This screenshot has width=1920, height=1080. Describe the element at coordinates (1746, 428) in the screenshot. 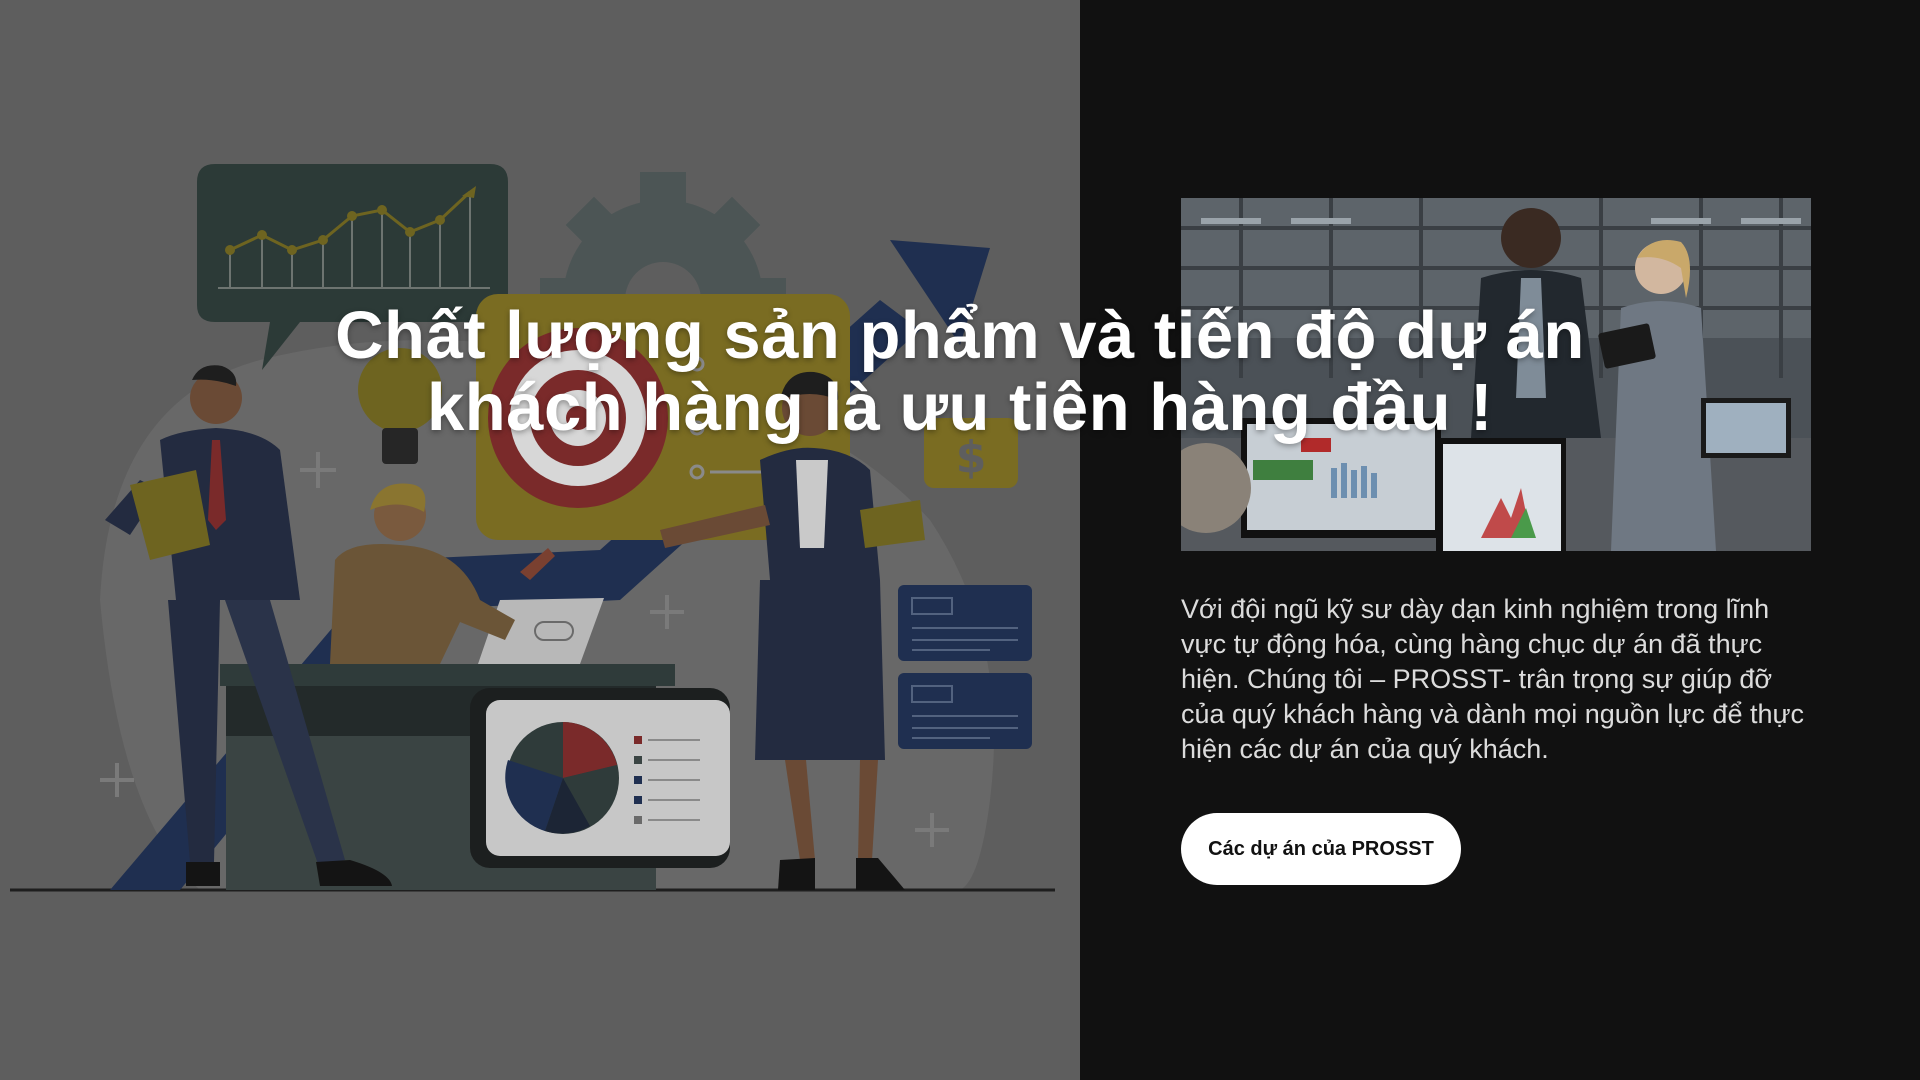

I see `monitor-back` at that location.